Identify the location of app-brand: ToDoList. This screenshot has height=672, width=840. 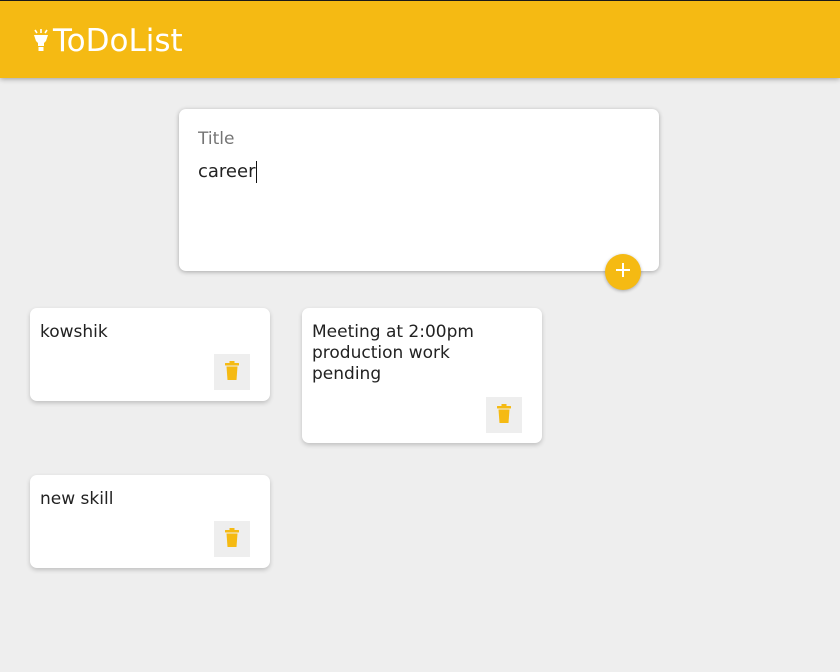
(107, 41).